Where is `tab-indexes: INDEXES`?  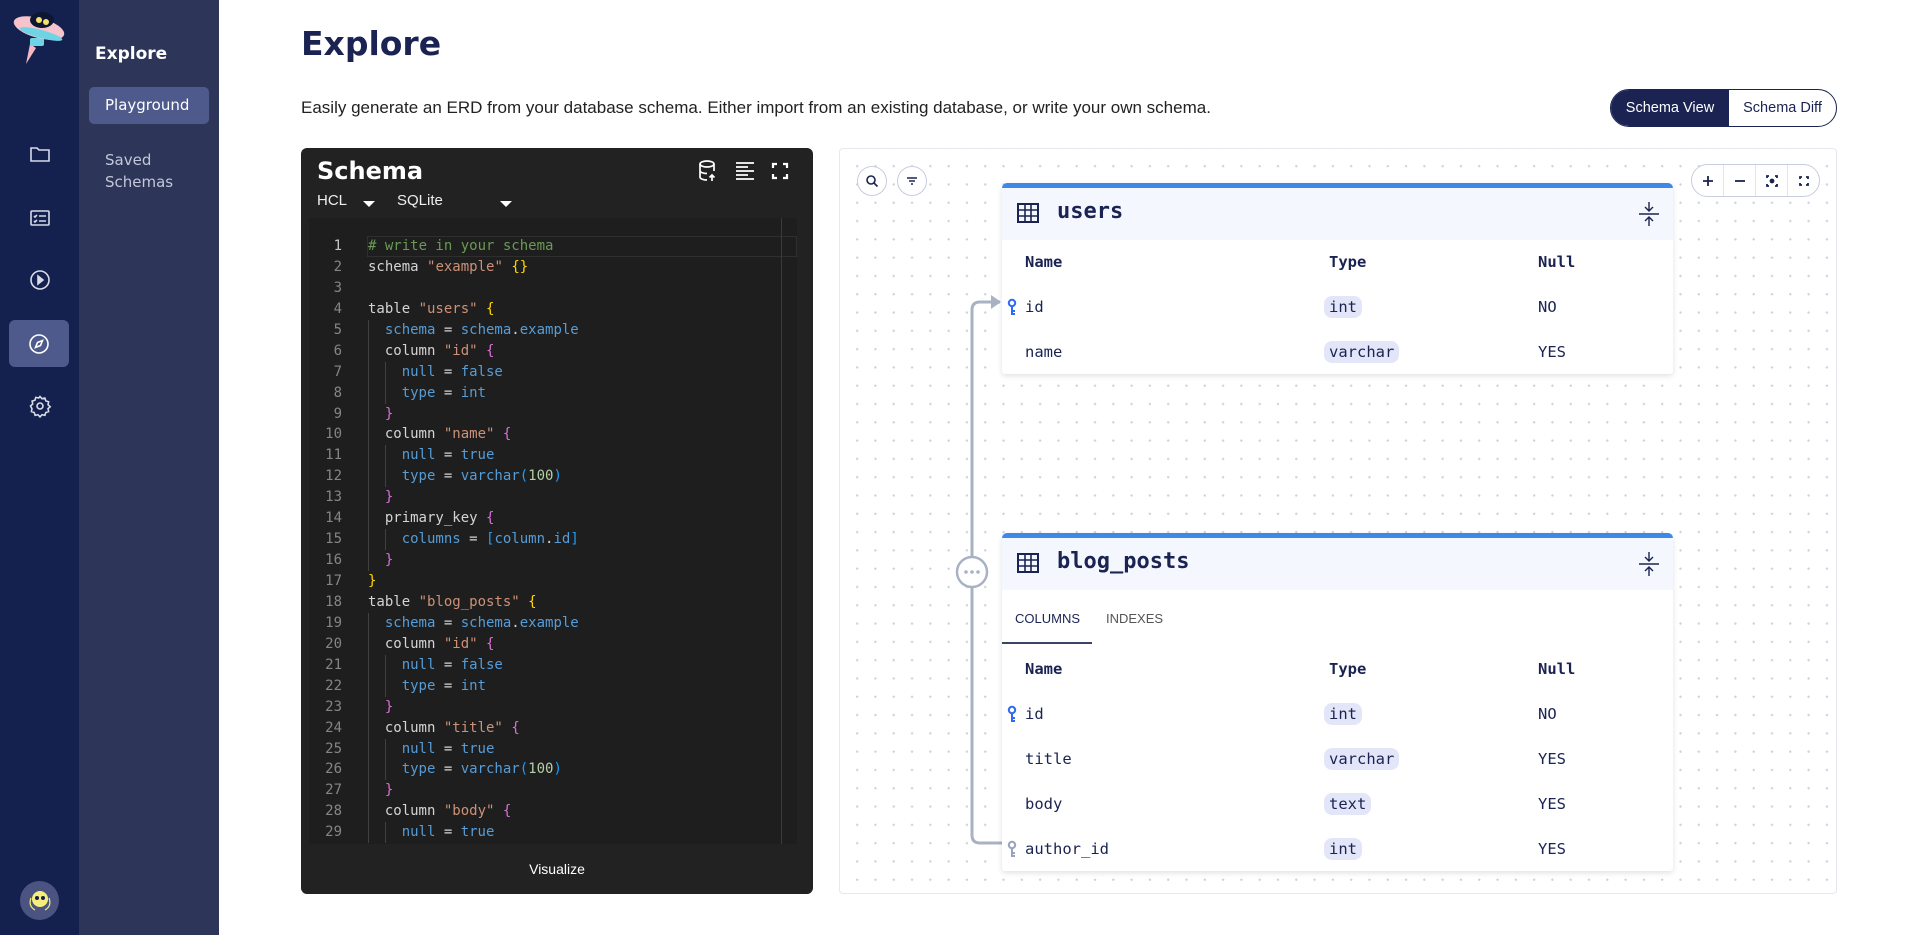
tab-indexes: INDEXES is located at coordinates (1134, 618).